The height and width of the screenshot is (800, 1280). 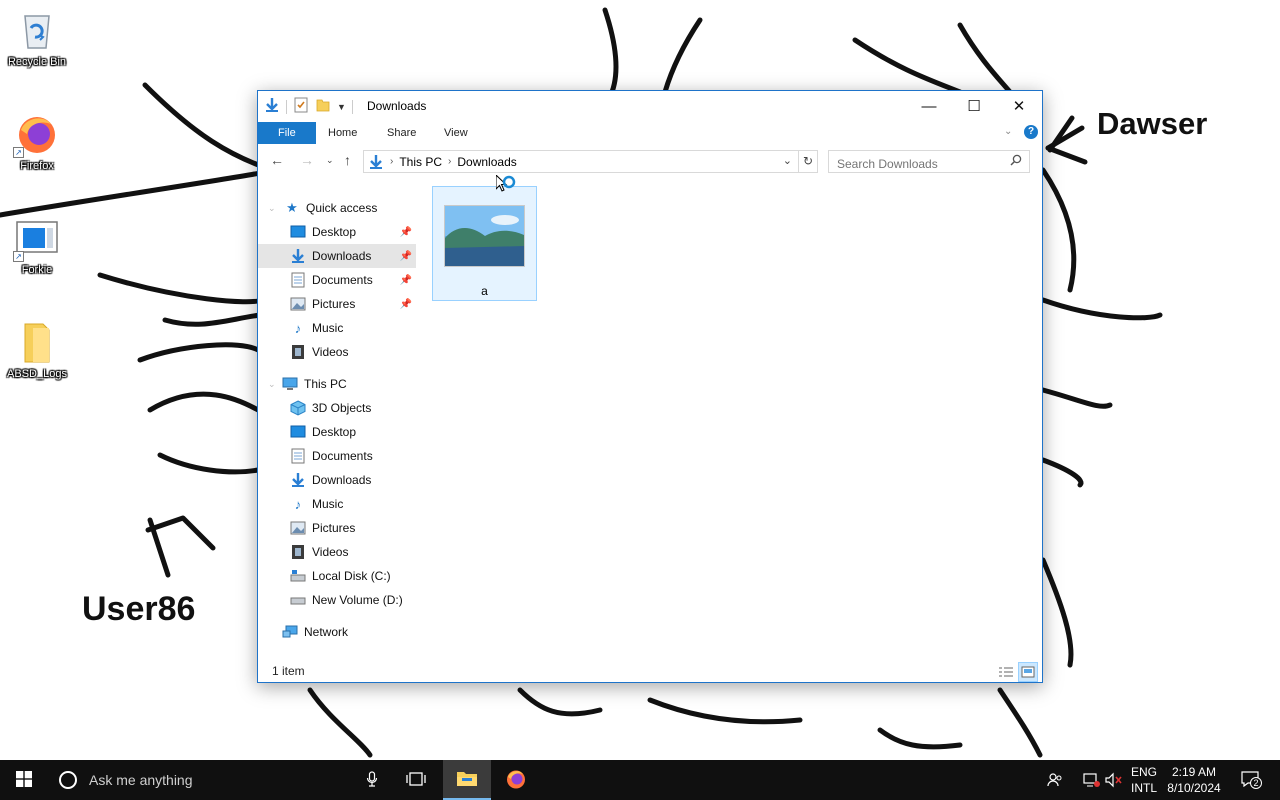 I want to click on film-icon, so click(x=298, y=552).